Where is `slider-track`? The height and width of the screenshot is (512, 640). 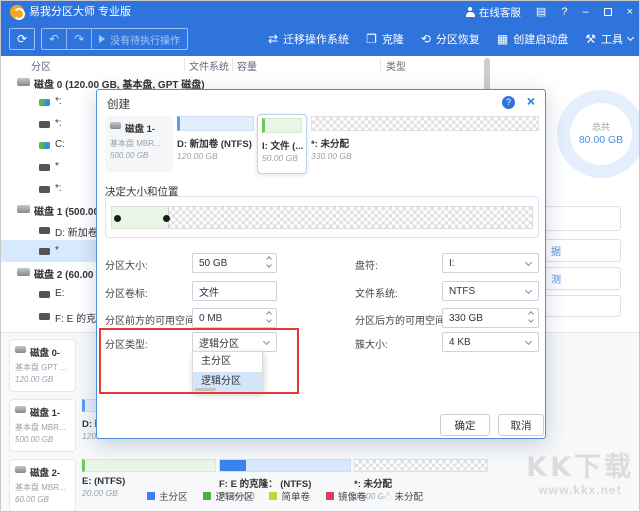 slider-track is located at coordinates (322, 217).